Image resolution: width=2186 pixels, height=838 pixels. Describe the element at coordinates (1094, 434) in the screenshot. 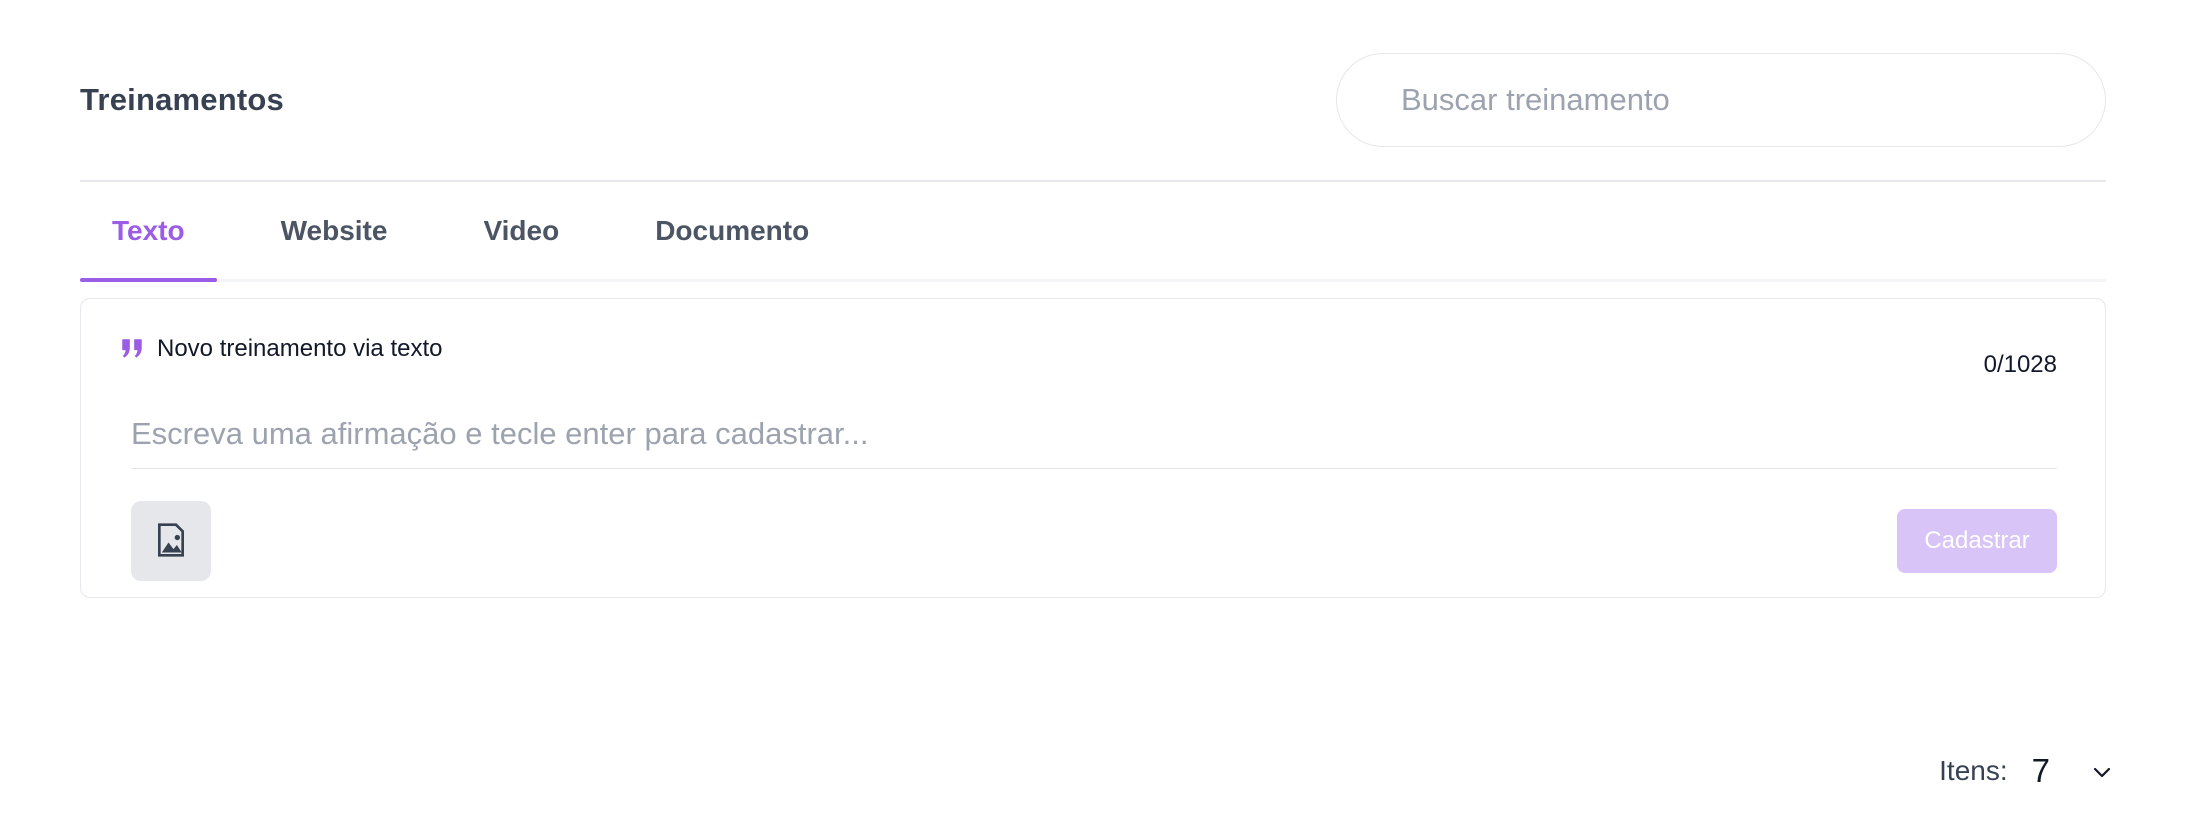

I see `training-text-input` at that location.